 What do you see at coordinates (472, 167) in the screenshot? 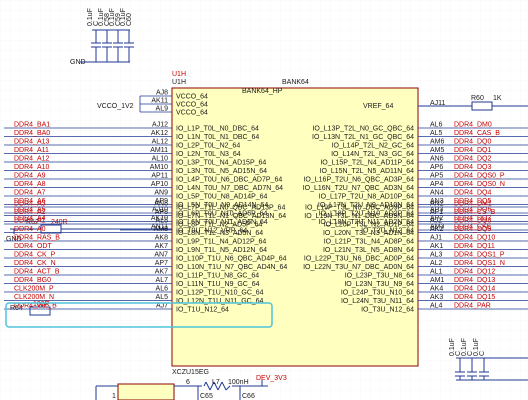
I see `net-label: DDR4_DQ3` at bounding box center [472, 167].